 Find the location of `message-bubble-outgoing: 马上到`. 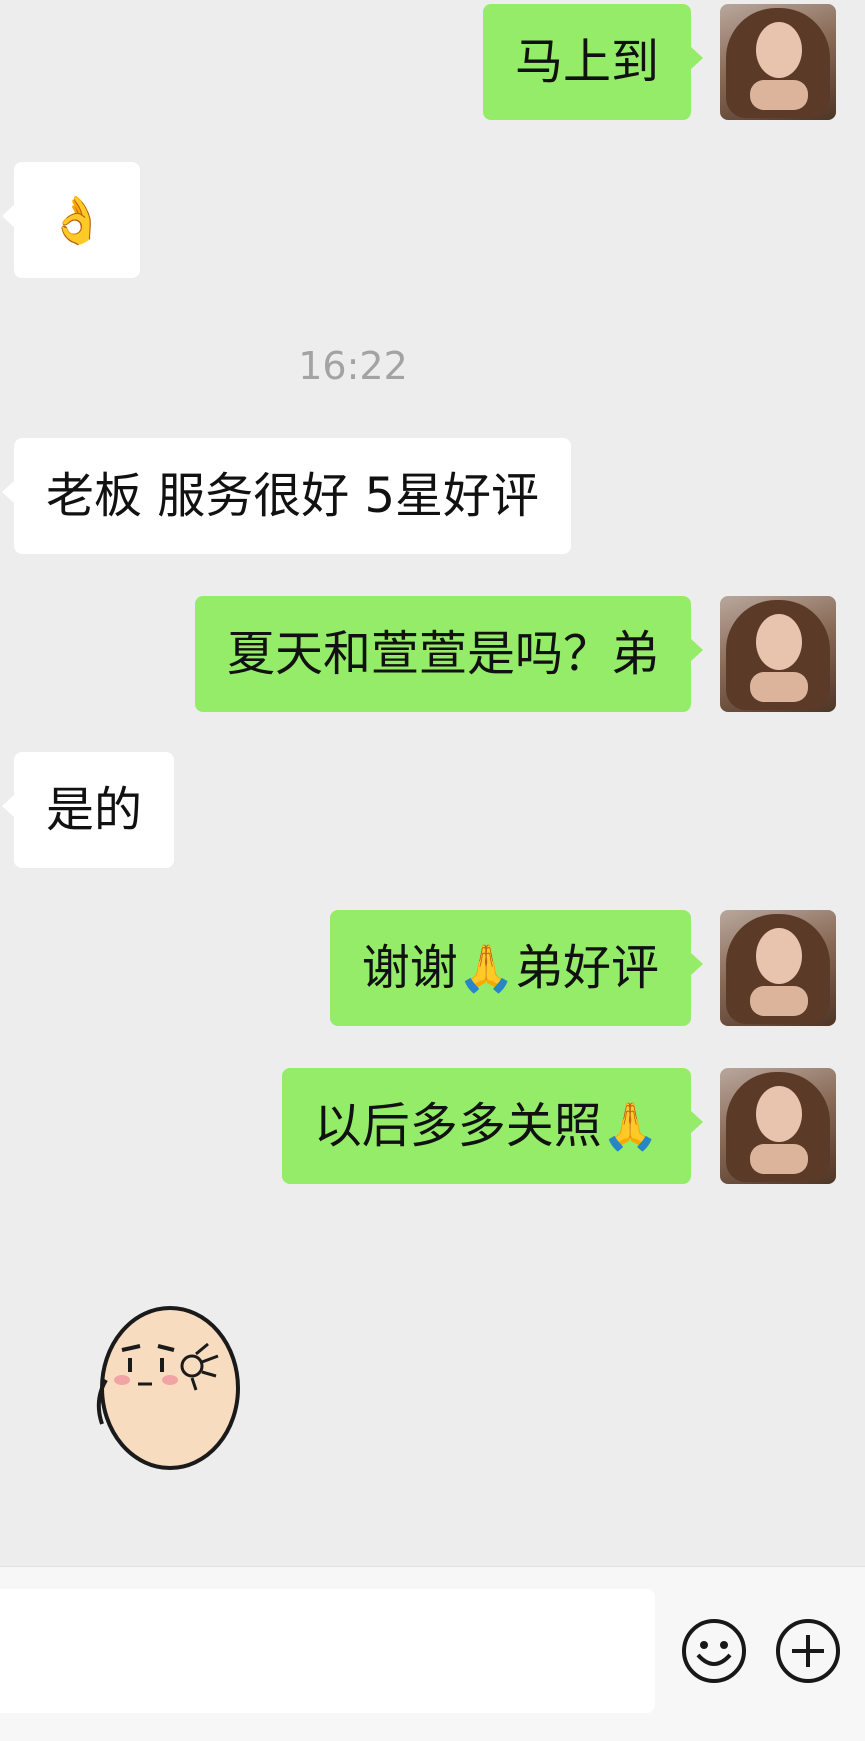

message-bubble-outgoing: 马上到 is located at coordinates (593, 62).